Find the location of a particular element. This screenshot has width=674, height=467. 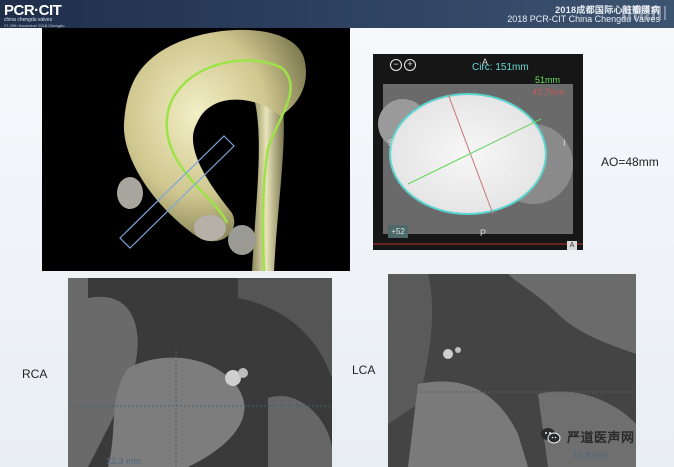

orientation-label-p: P is located at coordinates (483, 233).